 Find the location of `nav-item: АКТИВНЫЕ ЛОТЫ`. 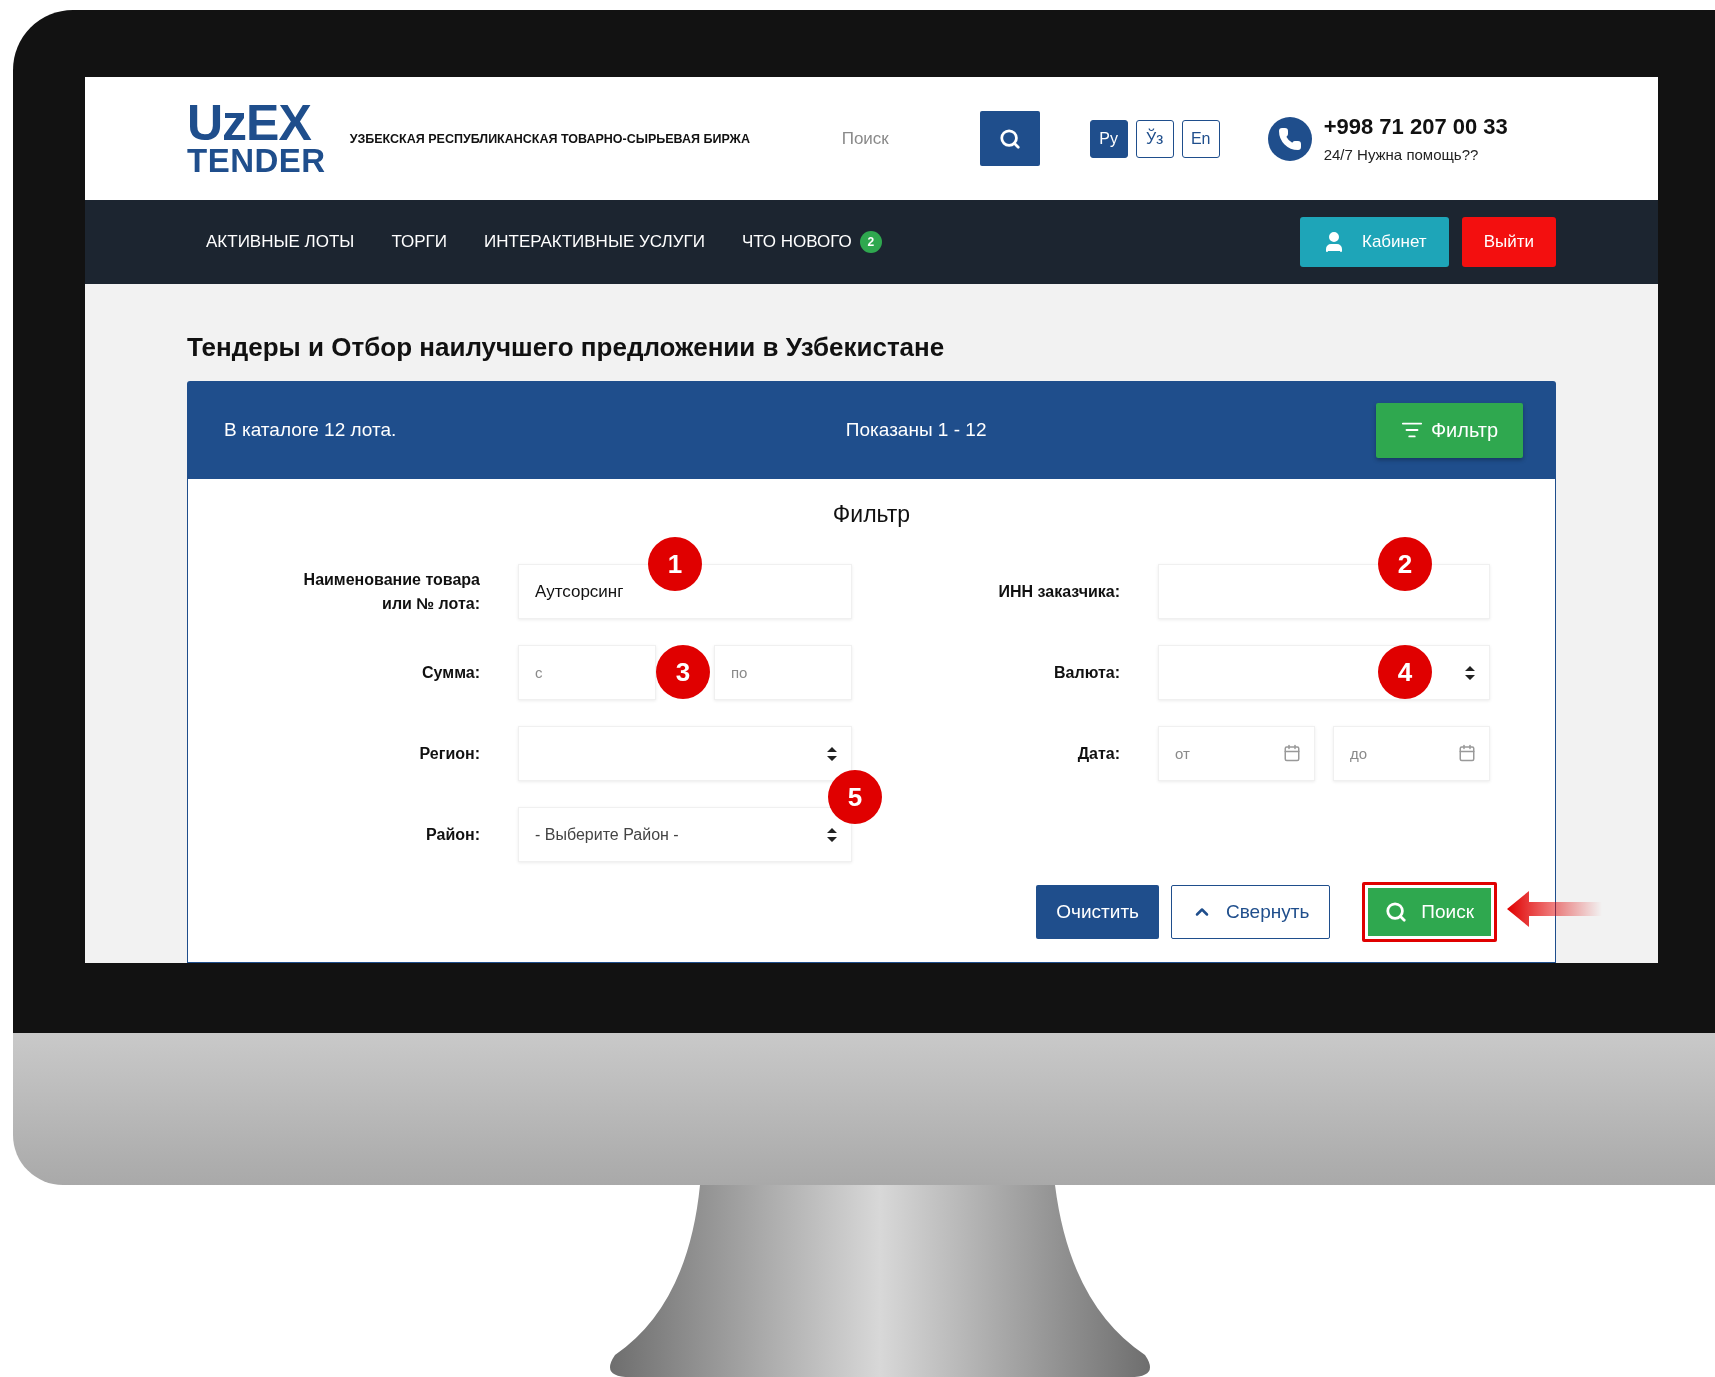

nav-item: АКТИВНЫЕ ЛОТЫ is located at coordinates (280, 242).